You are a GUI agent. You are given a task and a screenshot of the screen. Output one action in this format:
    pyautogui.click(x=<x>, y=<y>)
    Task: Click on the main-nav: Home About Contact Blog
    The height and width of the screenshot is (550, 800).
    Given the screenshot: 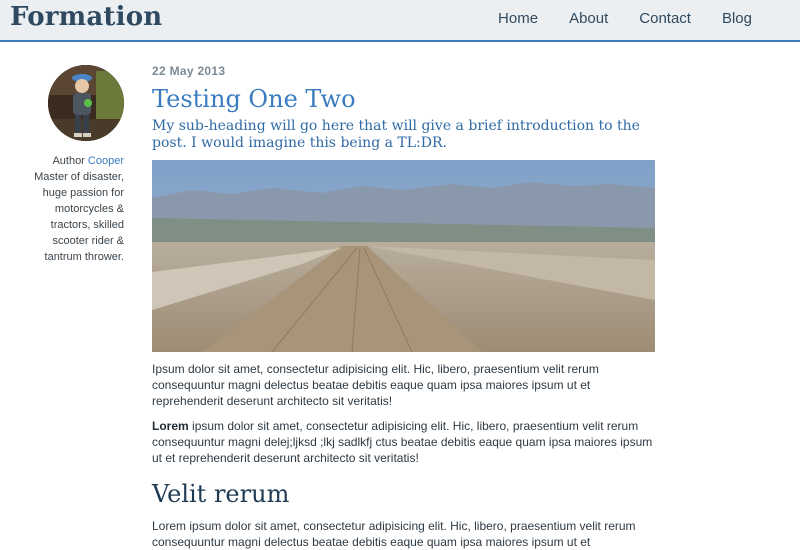 What is the action you would take?
    pyautogui.click(x=625, y=18)
    